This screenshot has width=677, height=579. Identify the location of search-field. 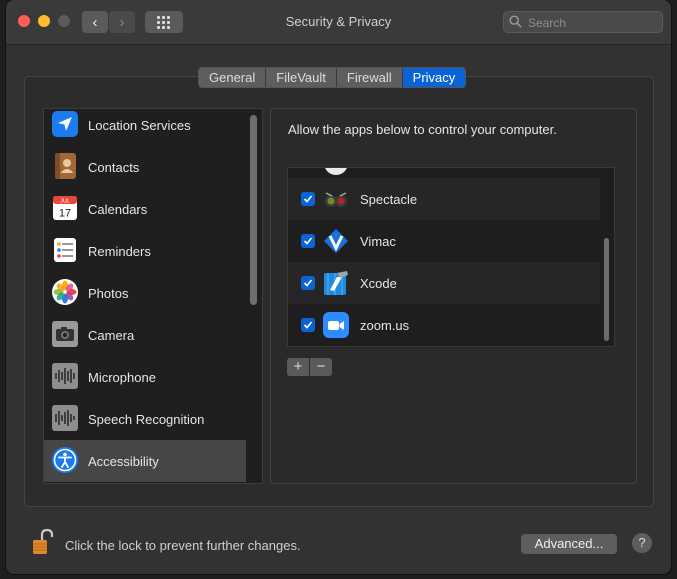
(583, 22).